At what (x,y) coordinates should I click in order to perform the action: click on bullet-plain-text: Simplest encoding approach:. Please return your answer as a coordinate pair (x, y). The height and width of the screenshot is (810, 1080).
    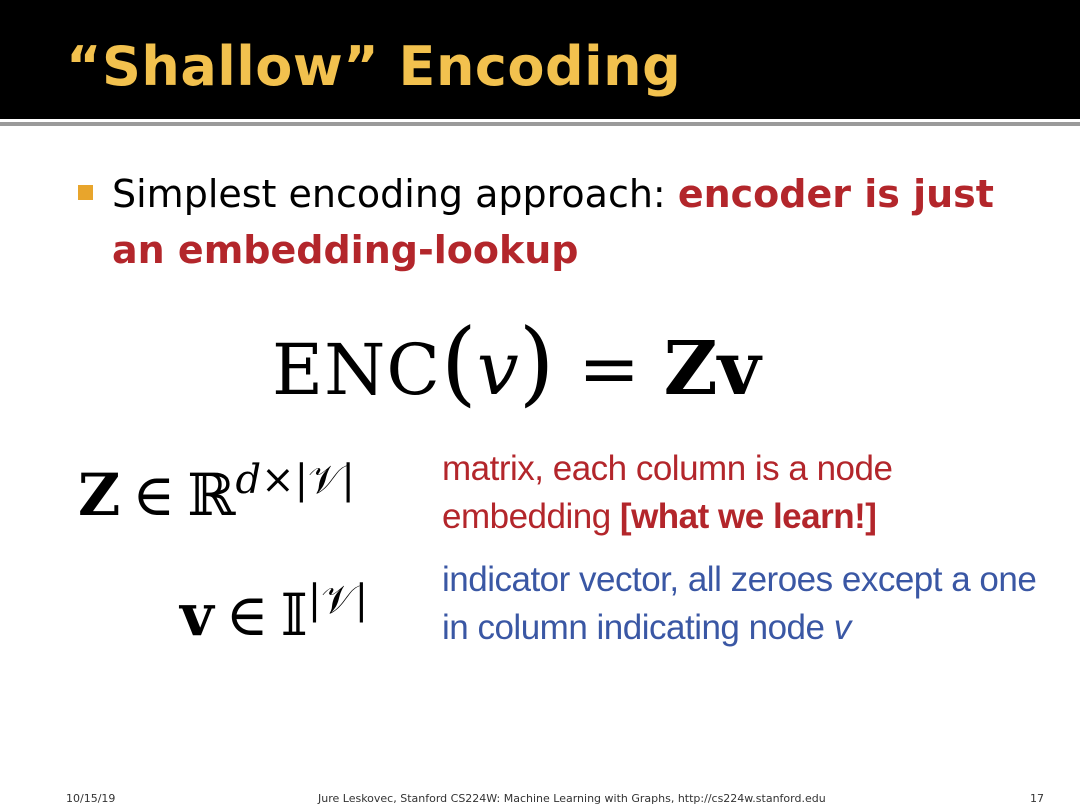
    Looking at the image, I should click on (395, 194).